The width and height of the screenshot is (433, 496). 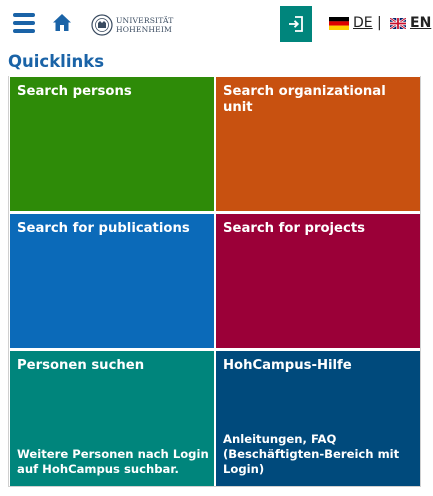 What do you see at coordinates (339, 23) in the screenshot?
I see `germany-flag-icon` at bounding box center [339, 23].